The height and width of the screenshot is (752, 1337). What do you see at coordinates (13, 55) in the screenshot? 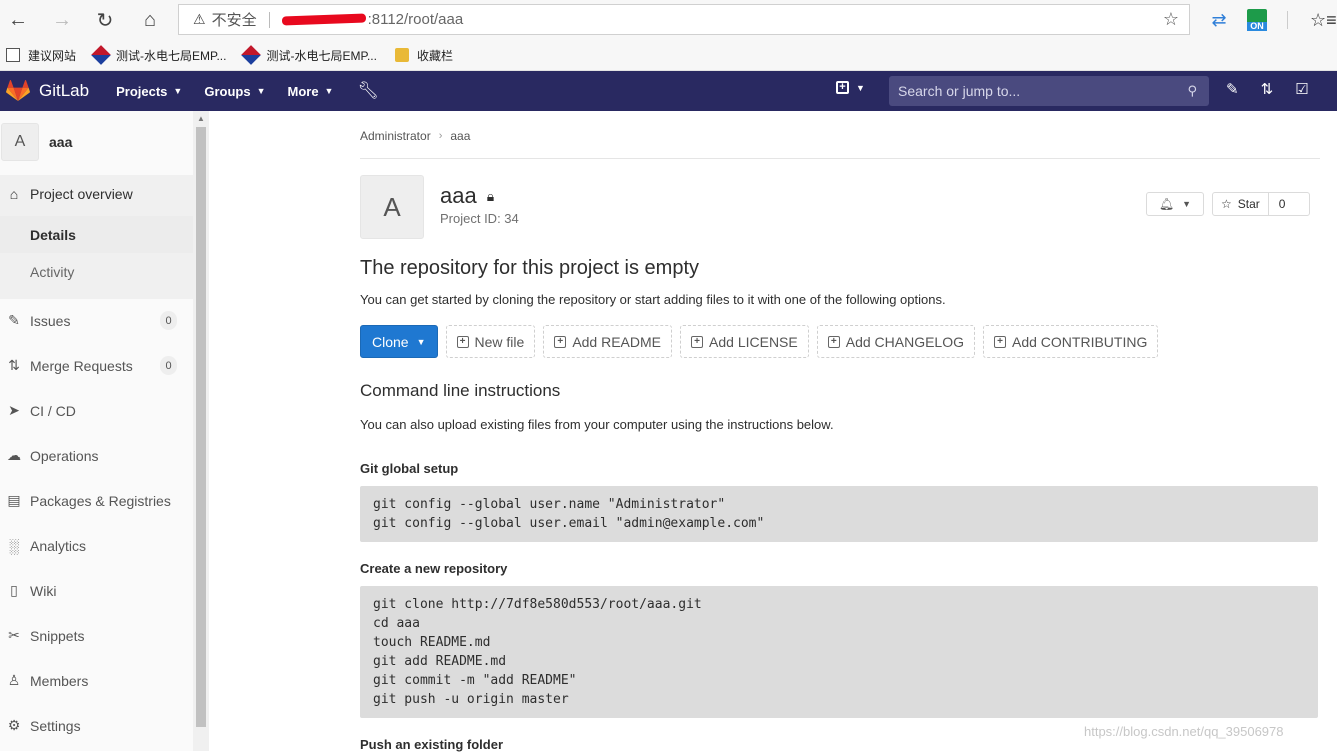
I see `page-icon` at bounding box center [13, 55].